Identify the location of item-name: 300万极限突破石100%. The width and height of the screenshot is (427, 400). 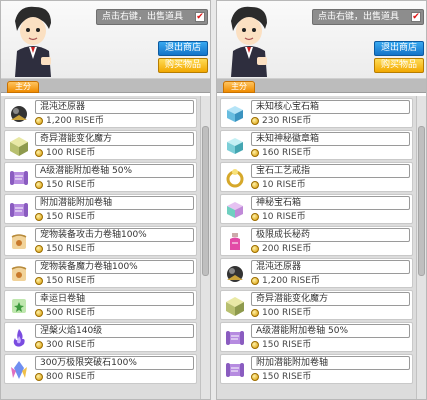
(114, 363).